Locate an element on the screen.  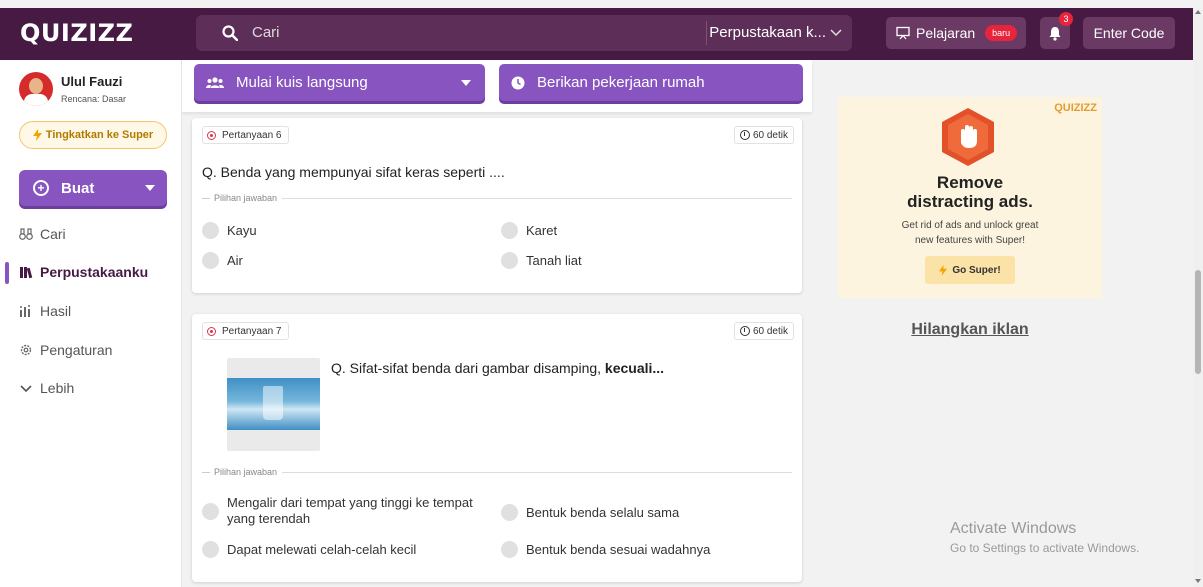
answer-choice: Bentuk benda selalu sama is located at coordinates (590, 512).